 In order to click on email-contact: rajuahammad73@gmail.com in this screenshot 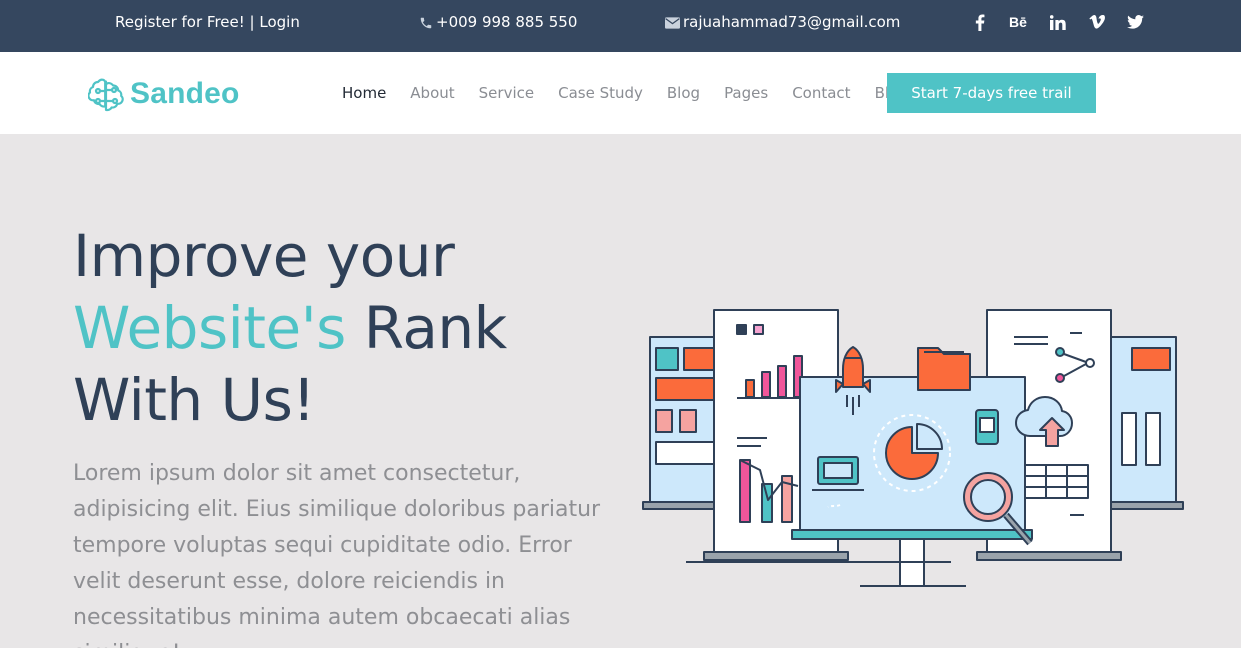, I will do `click(782, 22)`.